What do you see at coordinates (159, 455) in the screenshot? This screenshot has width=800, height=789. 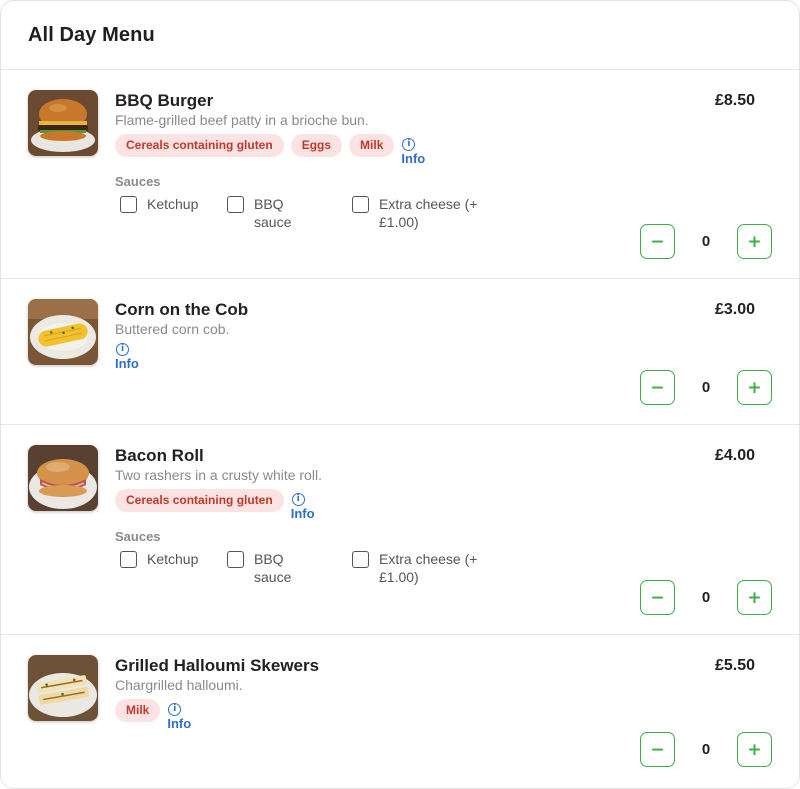 I see `item-name: Bacon Roll` at bounding box center [159, 455].